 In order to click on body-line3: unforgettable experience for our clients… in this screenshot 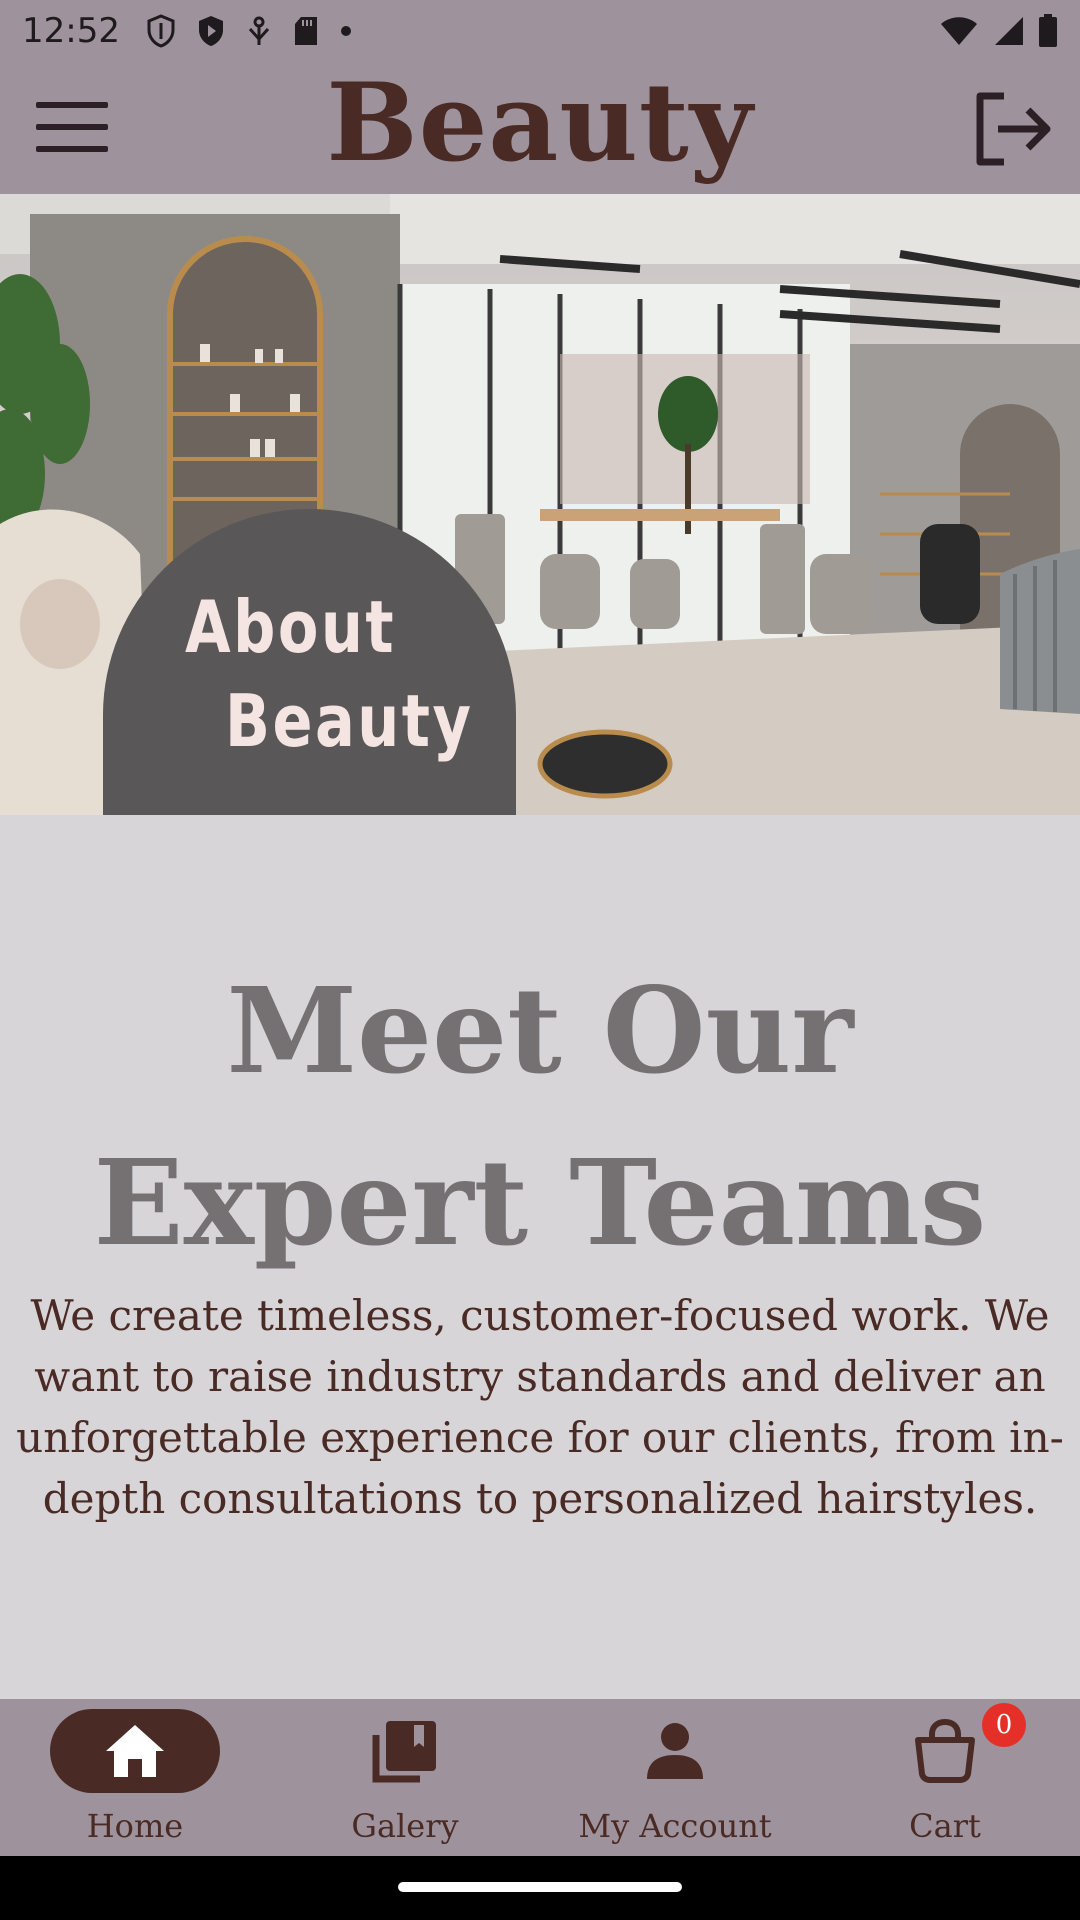, I will do `click(540, 1437)`.